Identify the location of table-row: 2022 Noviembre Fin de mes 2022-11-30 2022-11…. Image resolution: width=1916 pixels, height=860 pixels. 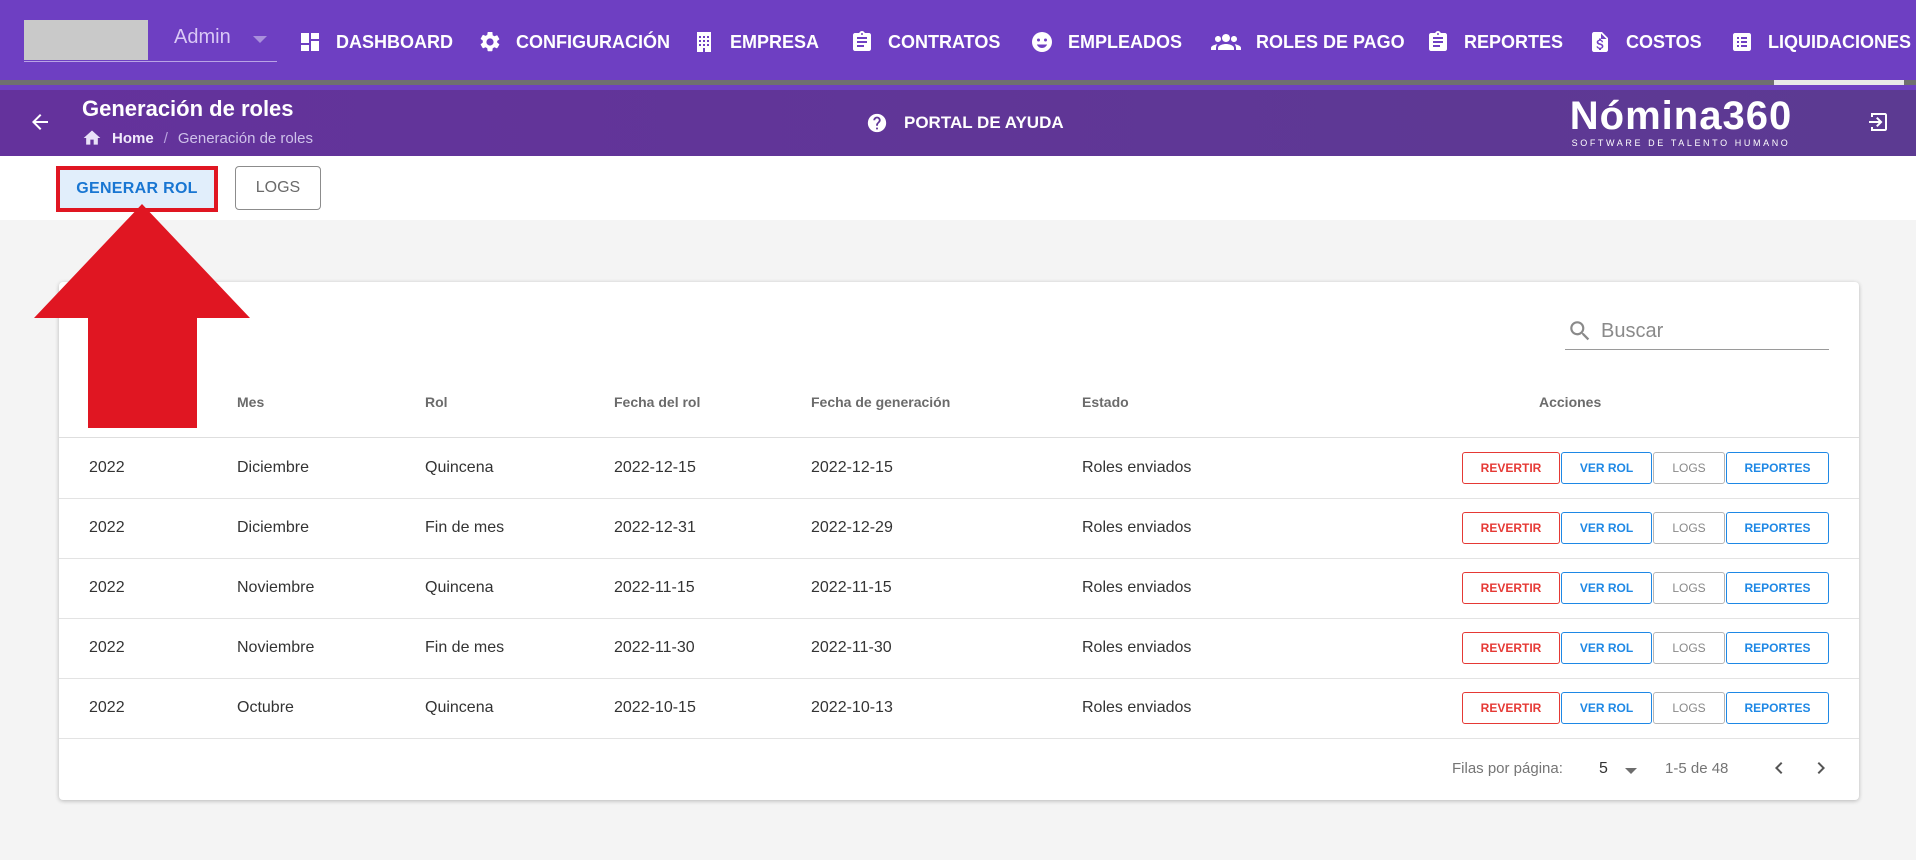
(959, 649).